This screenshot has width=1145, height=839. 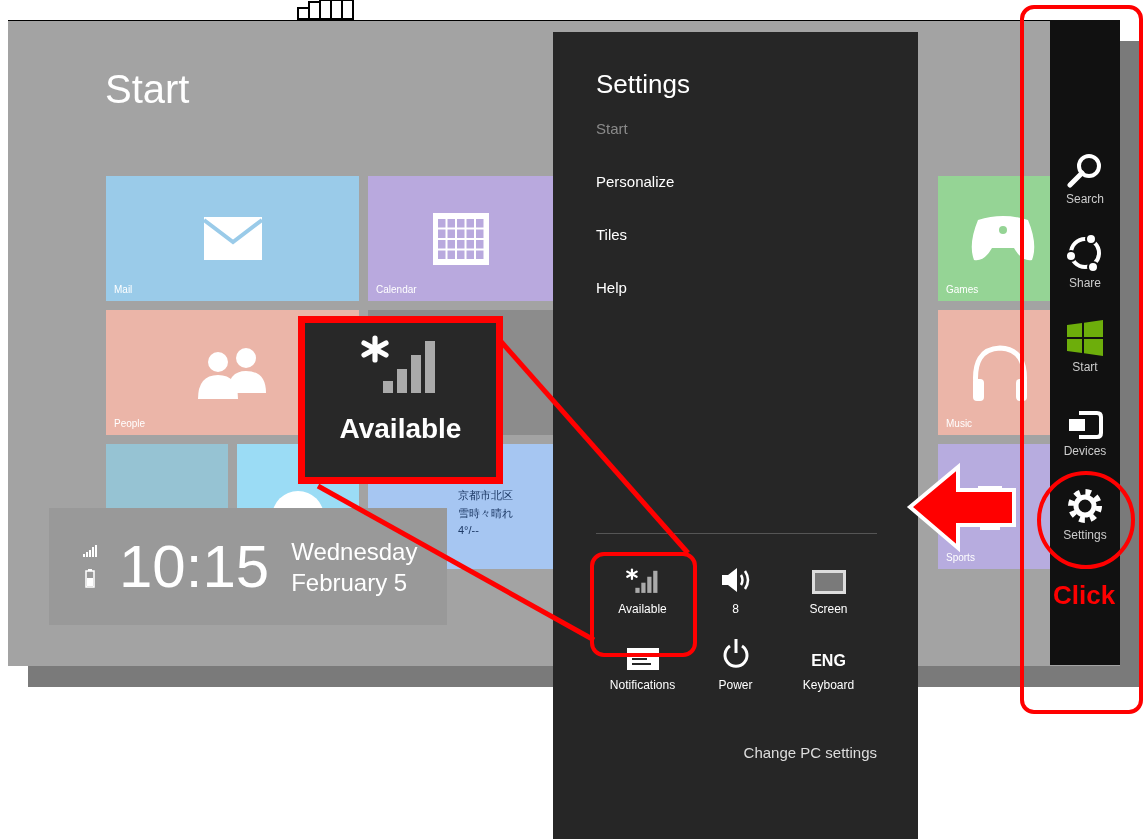 What do you see at coordinates (736, 234) in the screenshot?
I see `settings-menu-item: Tiles` at bounding box center [736, 234].